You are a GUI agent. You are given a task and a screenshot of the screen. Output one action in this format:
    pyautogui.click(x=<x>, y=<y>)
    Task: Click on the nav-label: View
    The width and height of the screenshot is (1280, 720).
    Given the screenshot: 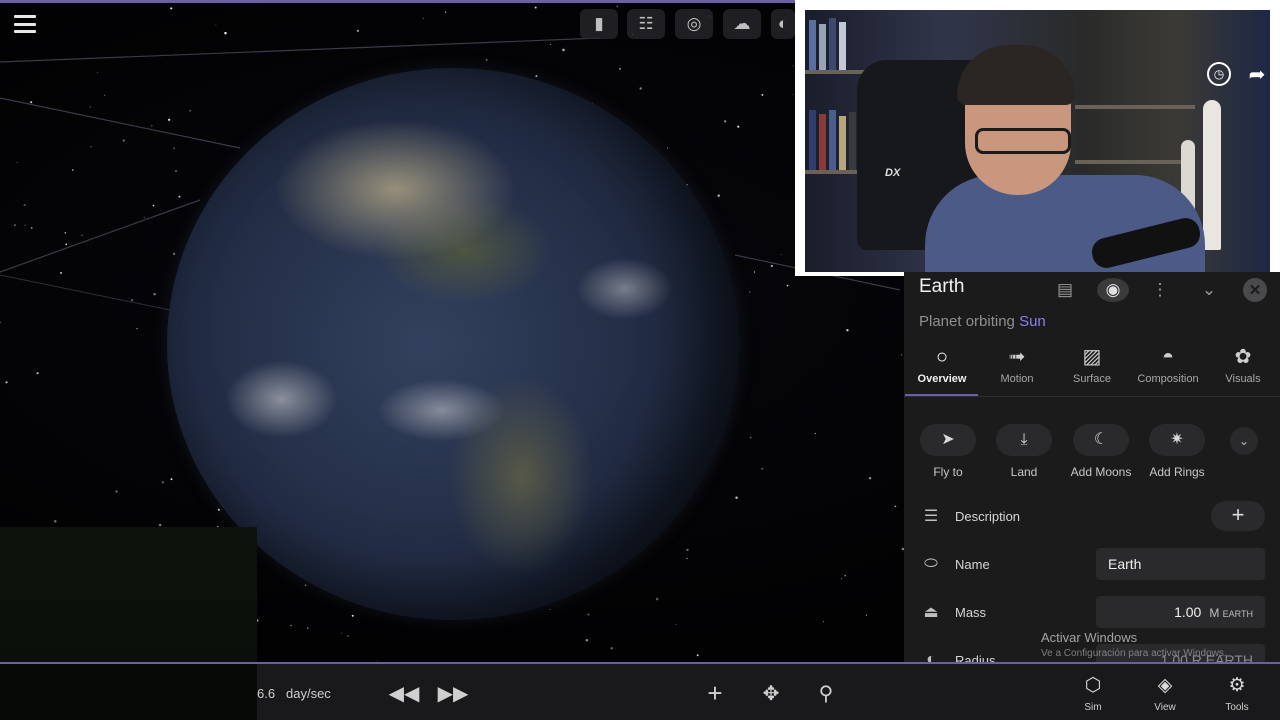 What is the action you would take?
    pyautogui.click(x=1165, y=707)
    